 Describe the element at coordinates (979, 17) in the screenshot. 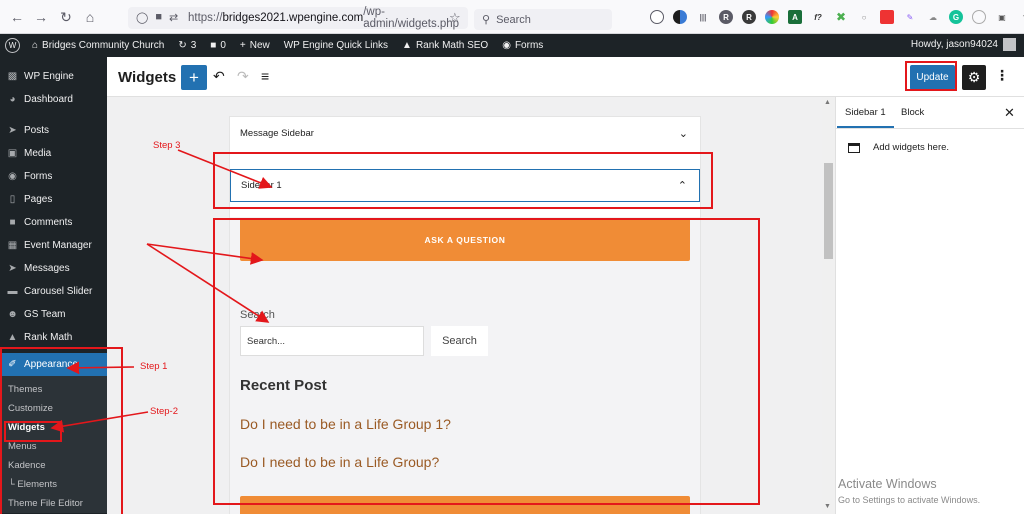

I see `compass-icon` at that location.